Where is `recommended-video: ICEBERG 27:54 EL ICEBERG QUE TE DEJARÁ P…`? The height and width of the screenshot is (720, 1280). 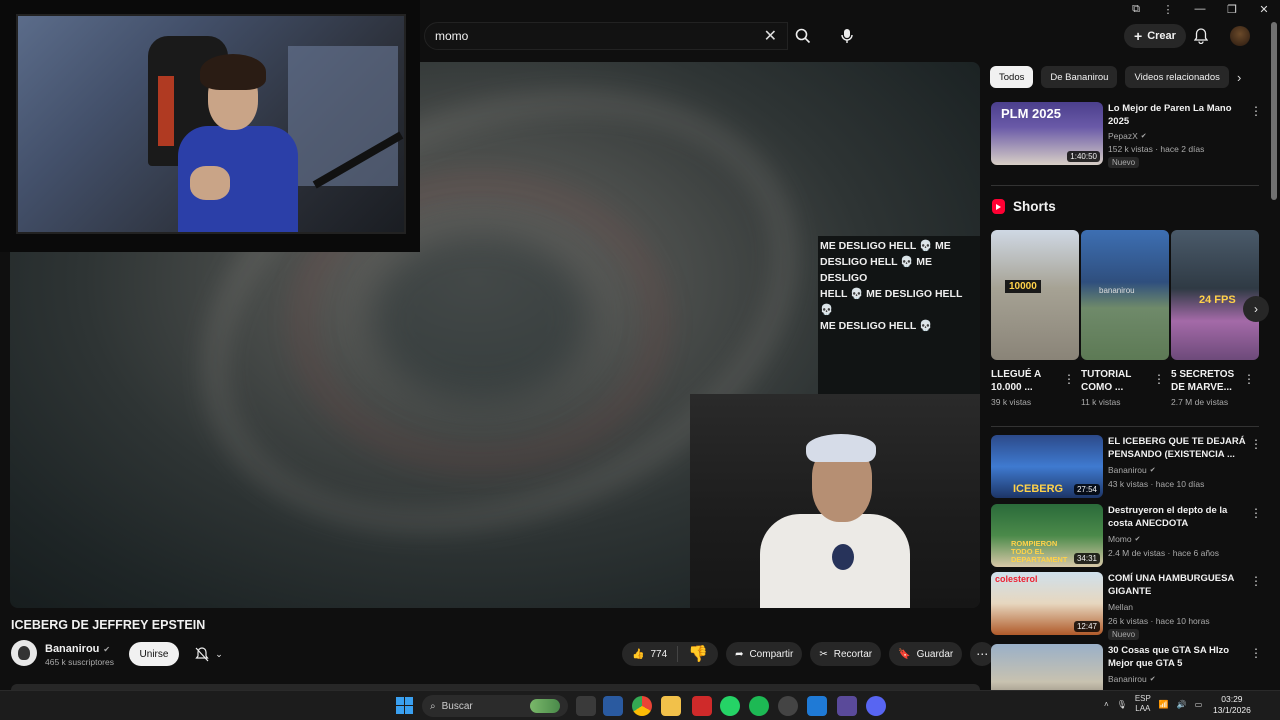 recommended-video: ICEBERG 27:54 EL ICEBERG QUE TE DEJARÁ P… is located at coordinates (1127, 467).